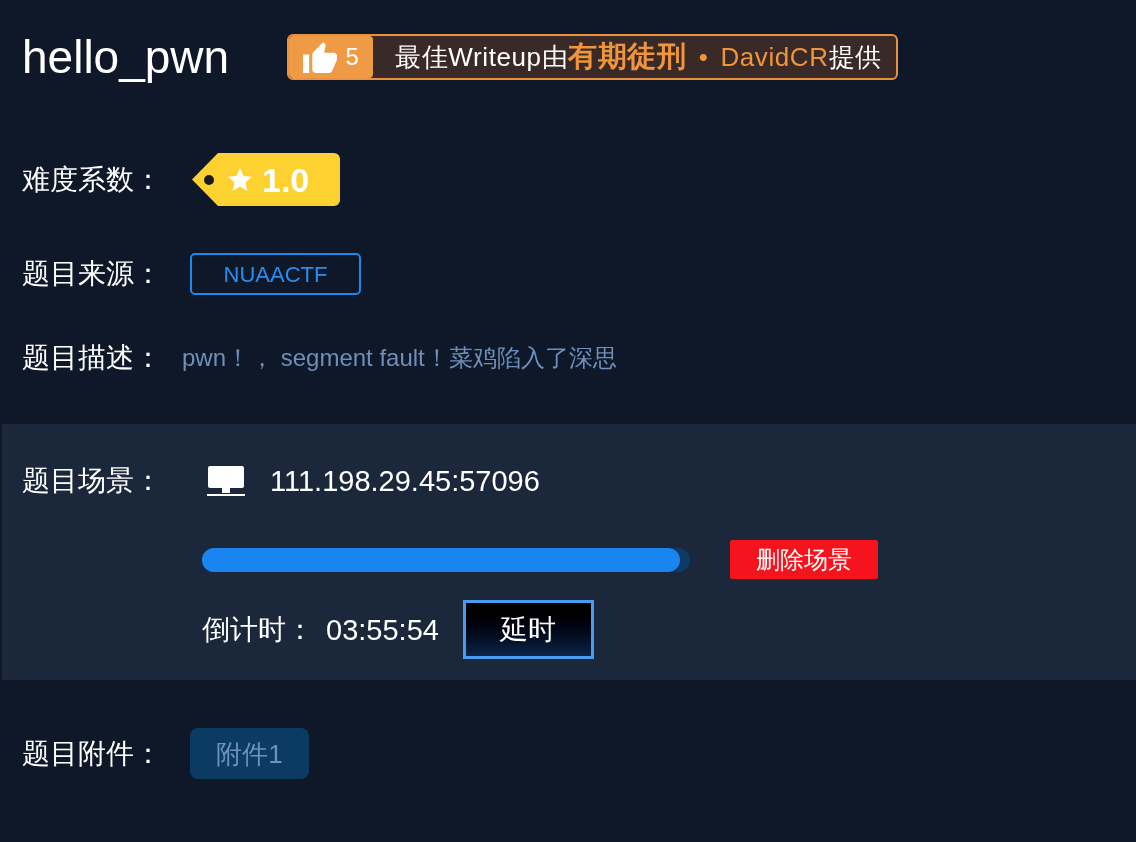 This screenshot has height=842, width=1136. What do you see at coordinates (249, 753) in the screenshot?
I see `attachment-button: 附件1` at bounding box center [249, 753].